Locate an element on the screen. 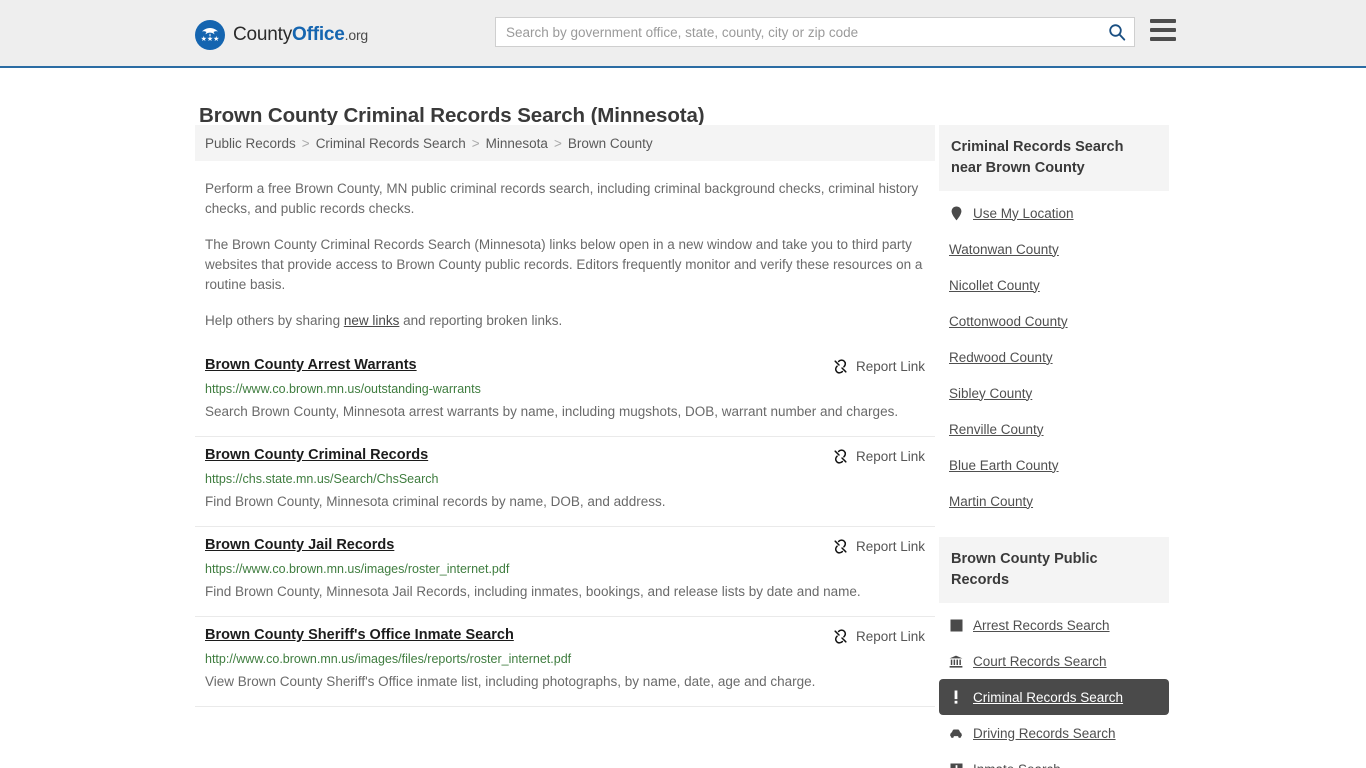  sidebar-public-records-label: Court Records Search is located at coordinates (1040, 661).